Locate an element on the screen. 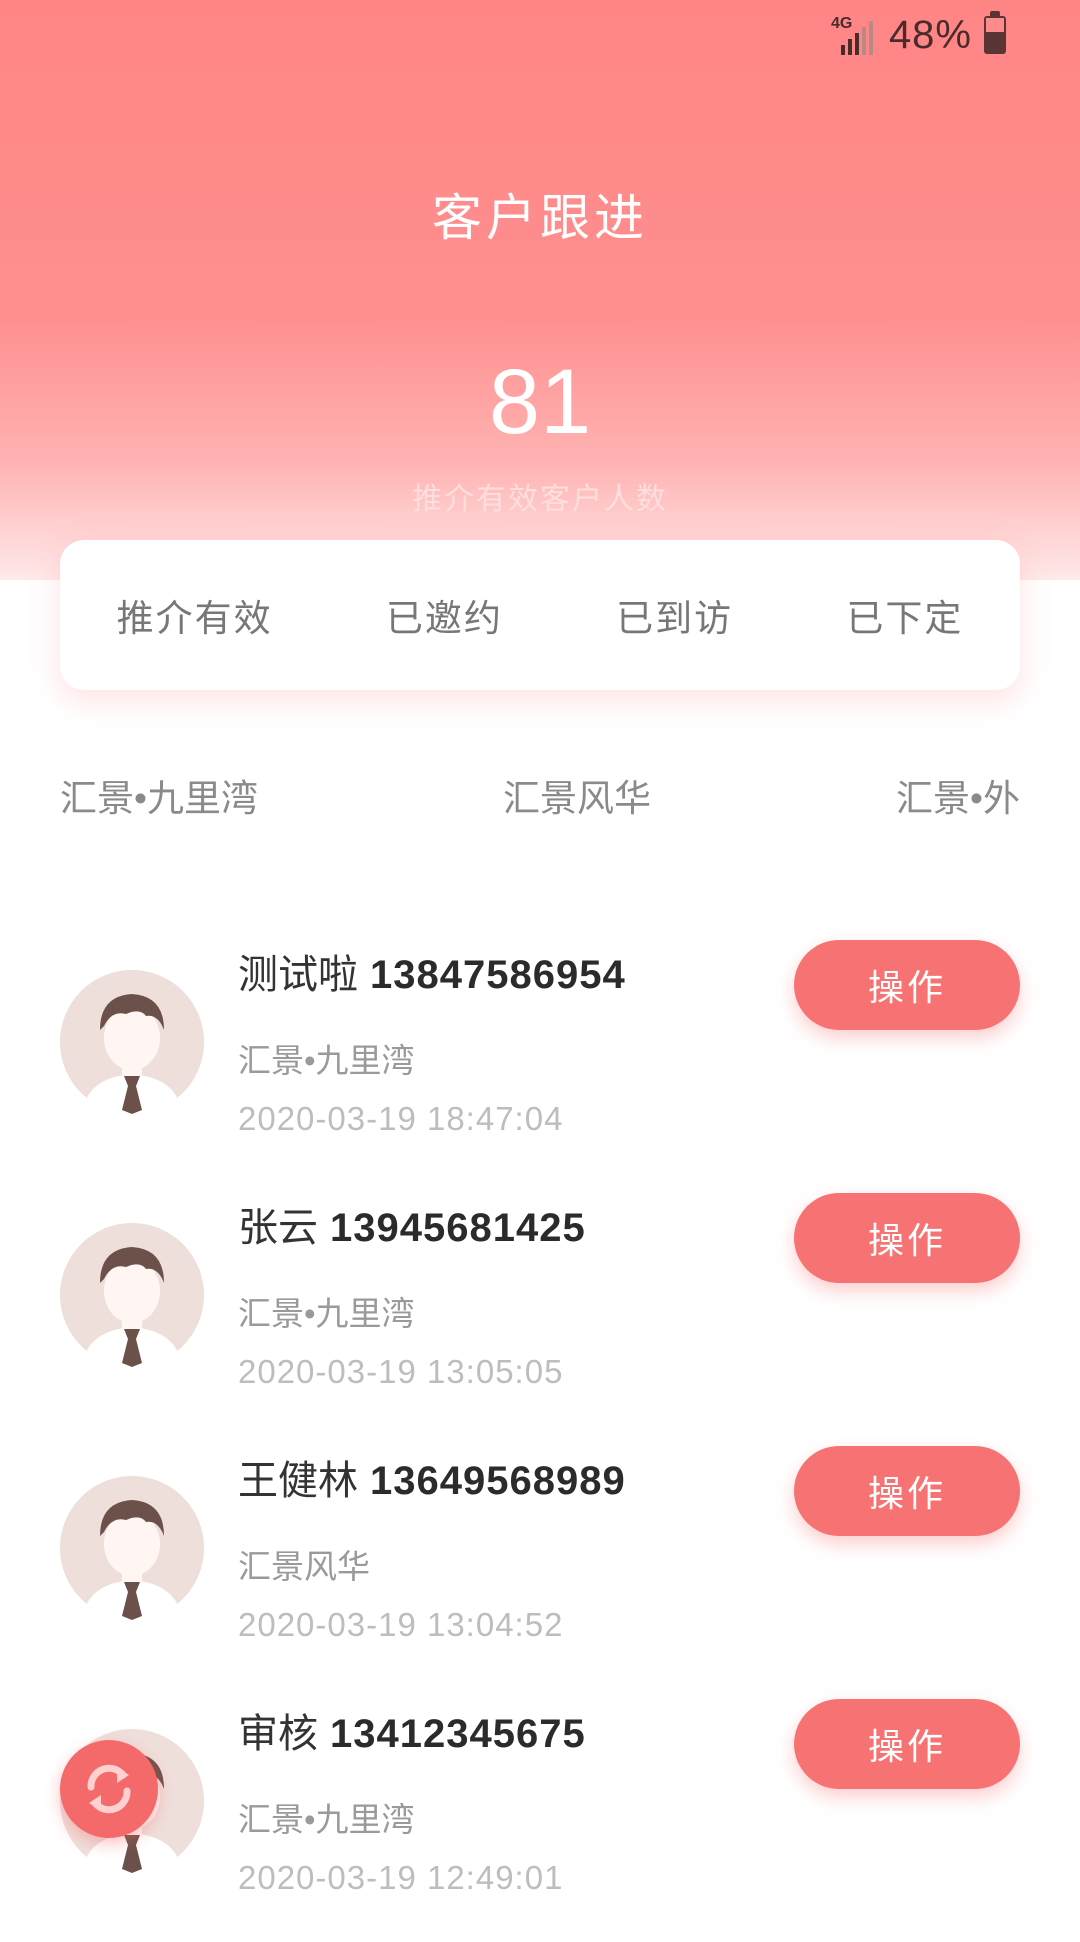 The height and width of the screenshot is (1942, 1080). status-bar: 4G 48% is located at coordinates (930, 35).